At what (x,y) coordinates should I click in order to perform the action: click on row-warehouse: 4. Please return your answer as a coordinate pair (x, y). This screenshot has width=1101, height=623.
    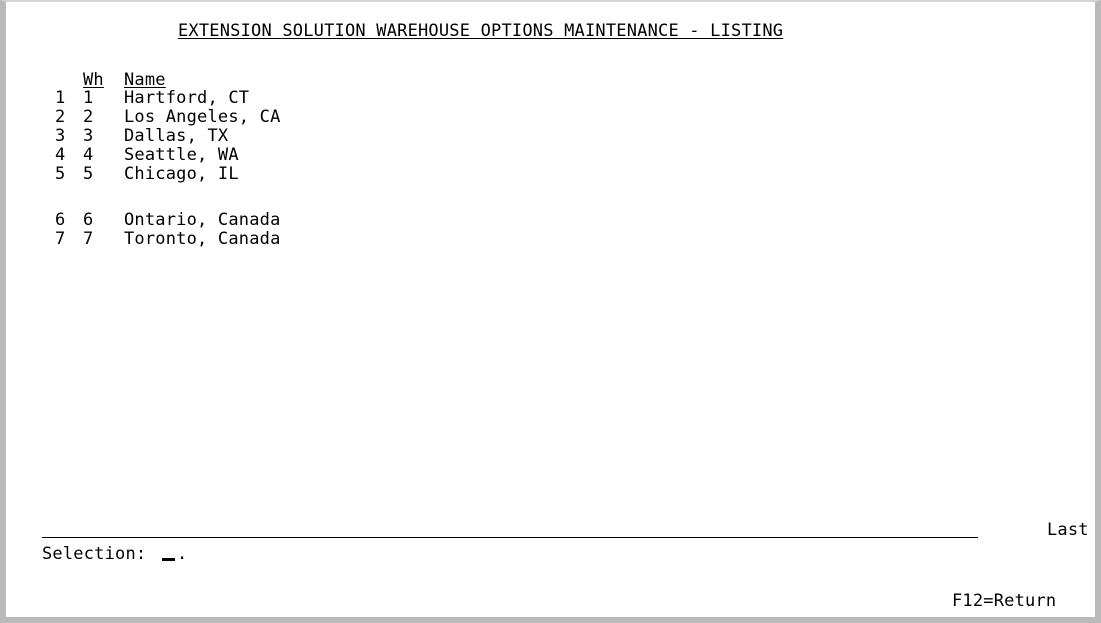
    Looking at the image, I should click on (88, 155).